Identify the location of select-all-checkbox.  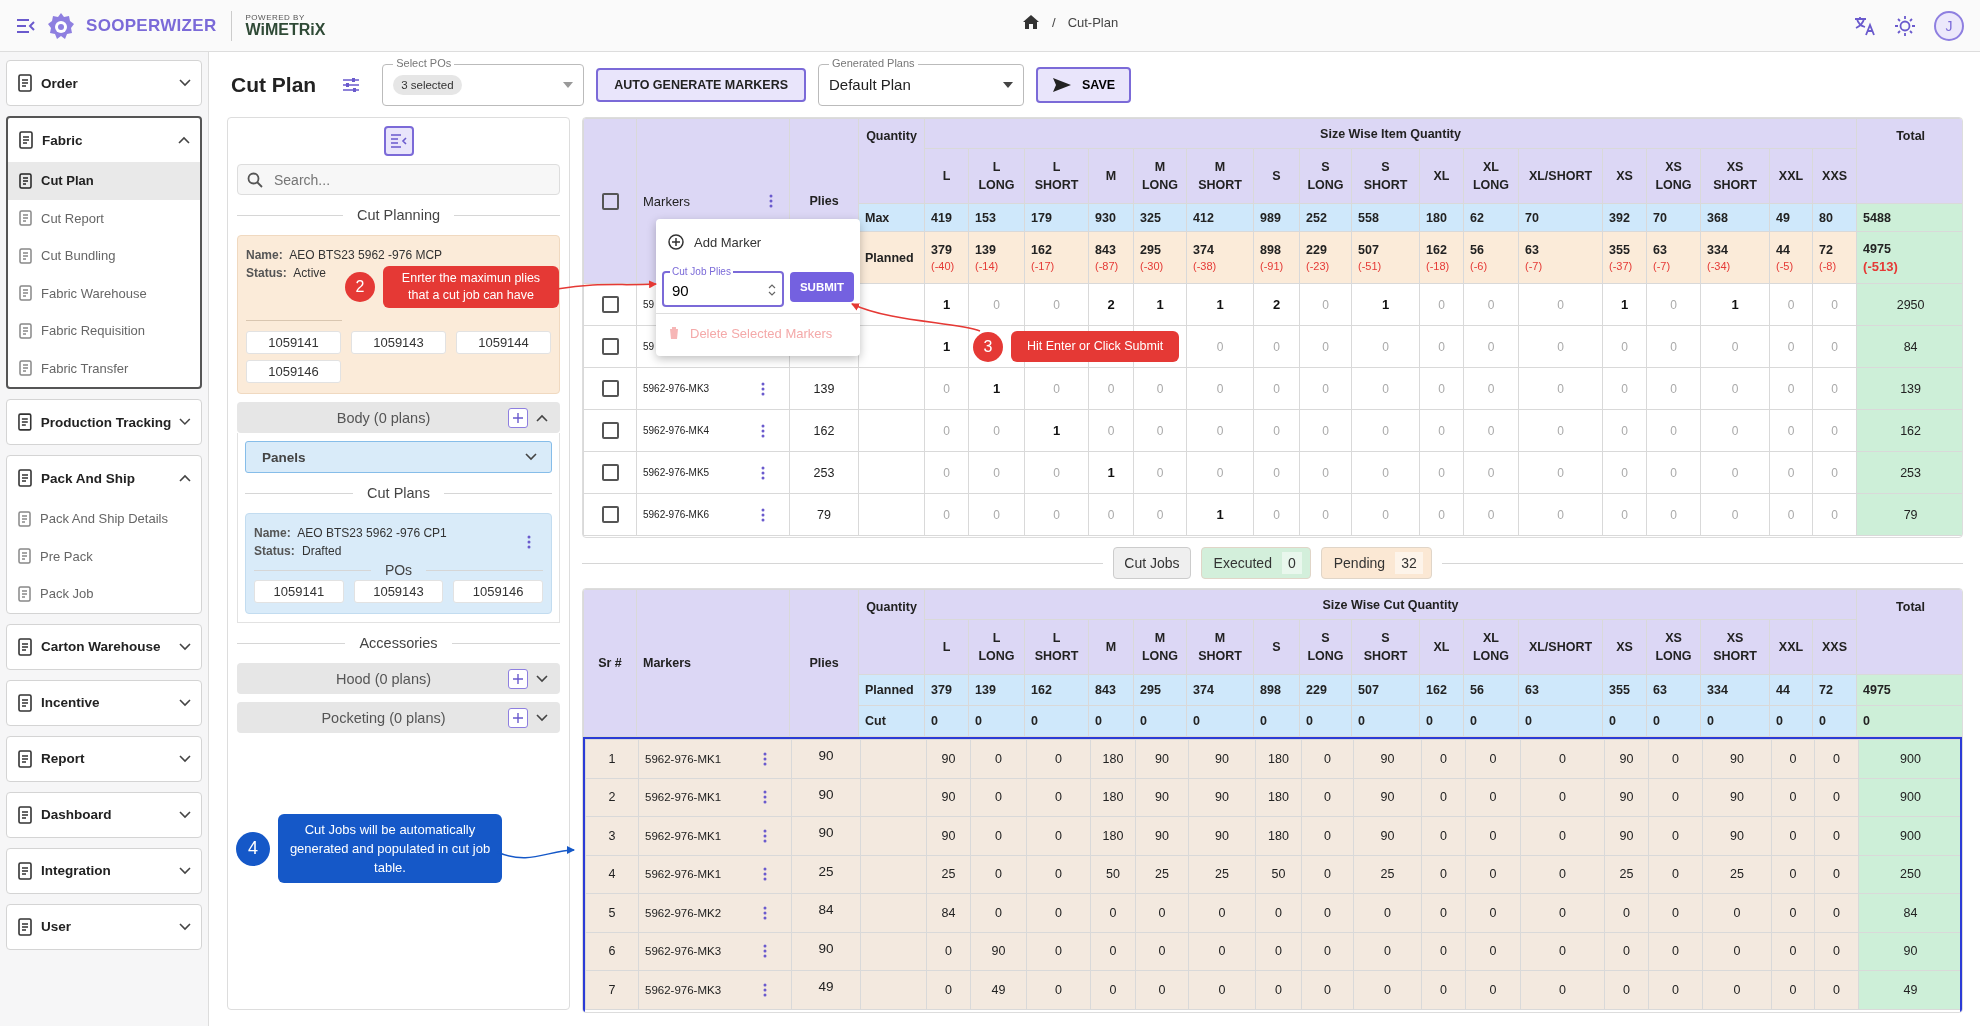
(610, 201).